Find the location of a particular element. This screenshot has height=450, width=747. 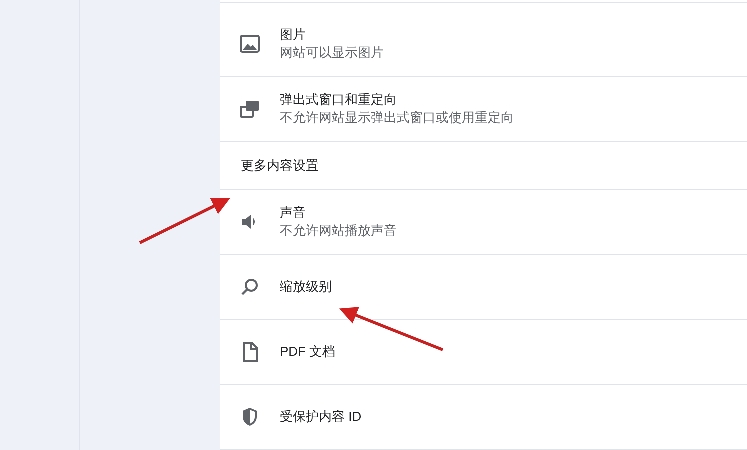

setting-description: 不允许网站播放声音 is located at coordinates (338, 231).